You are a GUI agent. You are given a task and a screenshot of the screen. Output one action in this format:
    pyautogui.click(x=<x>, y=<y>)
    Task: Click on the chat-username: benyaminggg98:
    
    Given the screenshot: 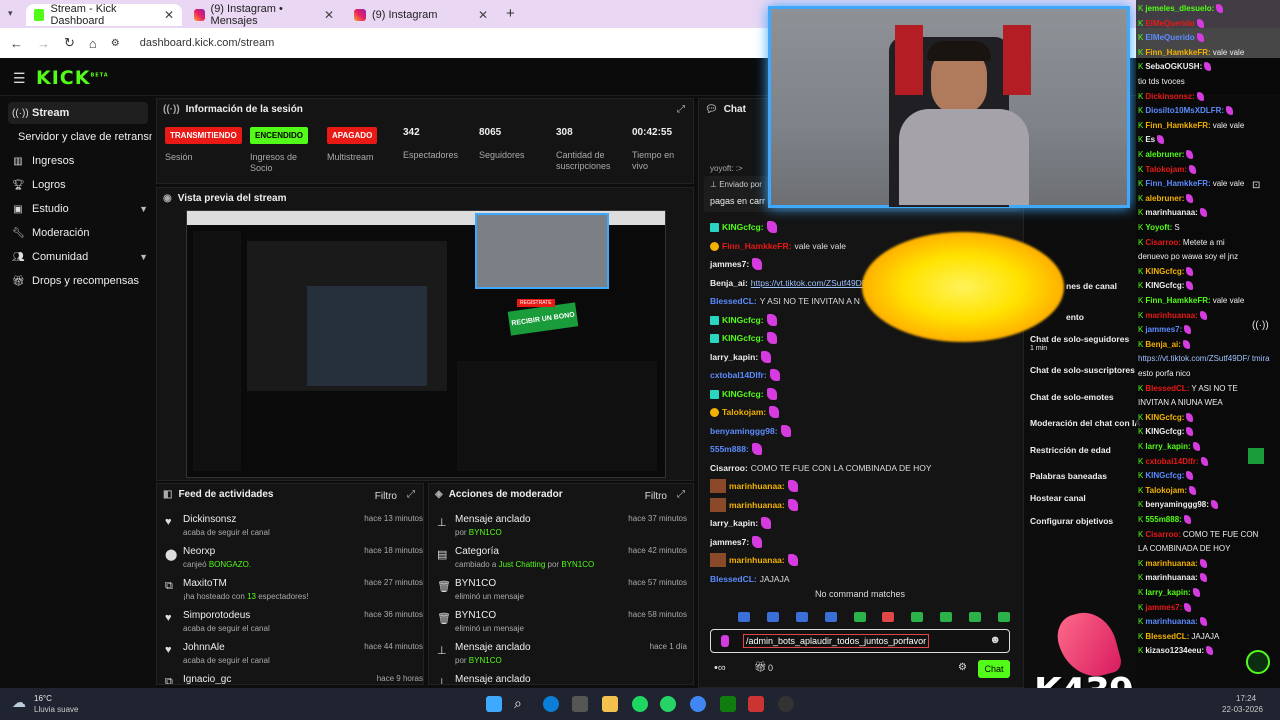 What is the action you would take?
    pyautogui.click(x=744, y=431)
    